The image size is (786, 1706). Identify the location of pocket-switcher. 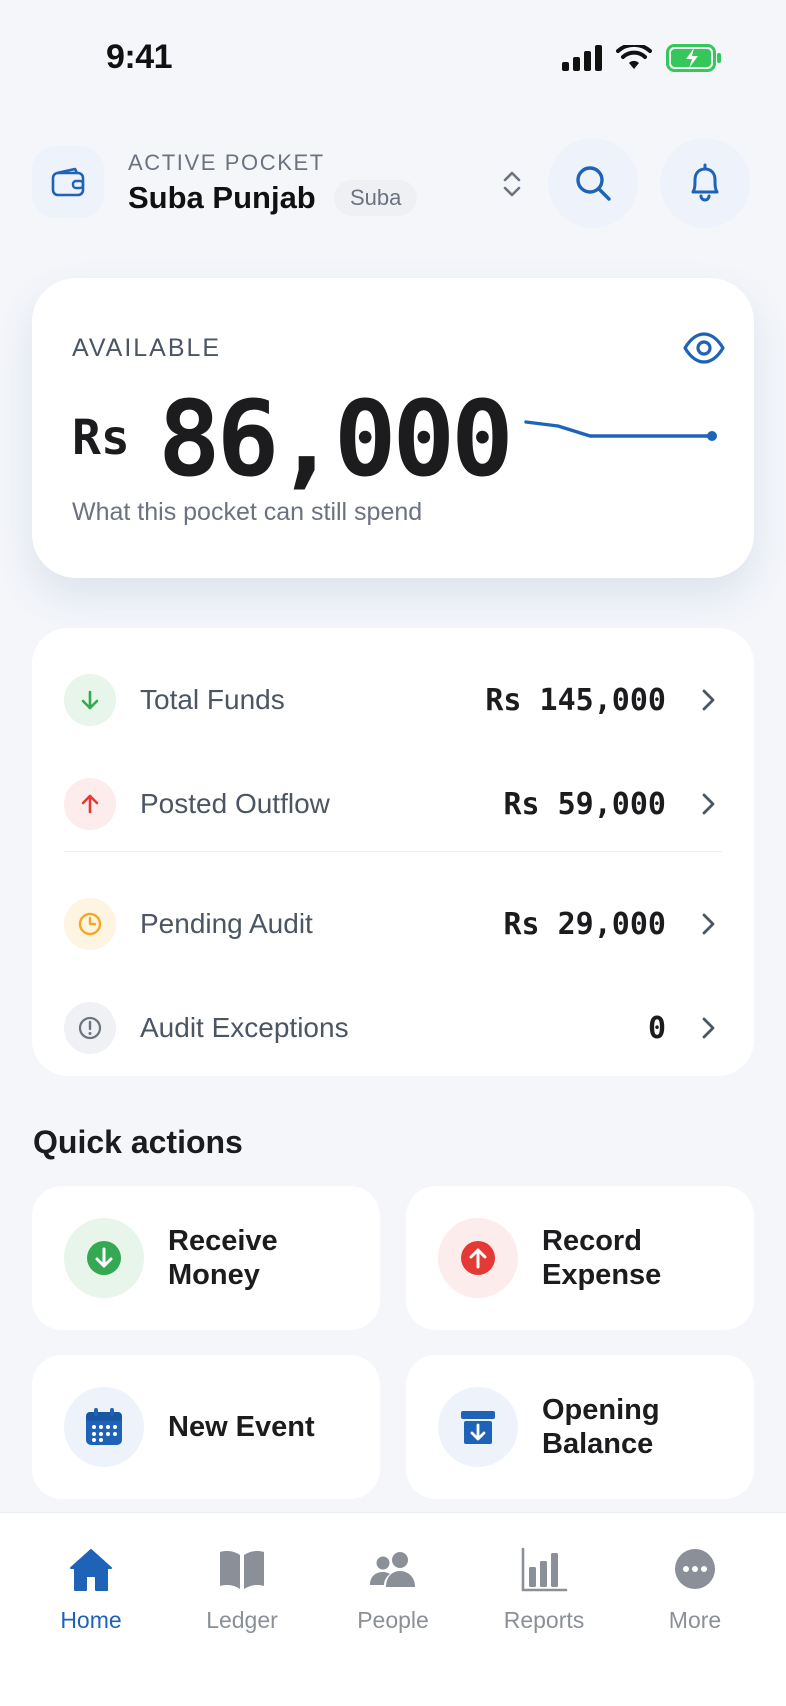
(512, 184).